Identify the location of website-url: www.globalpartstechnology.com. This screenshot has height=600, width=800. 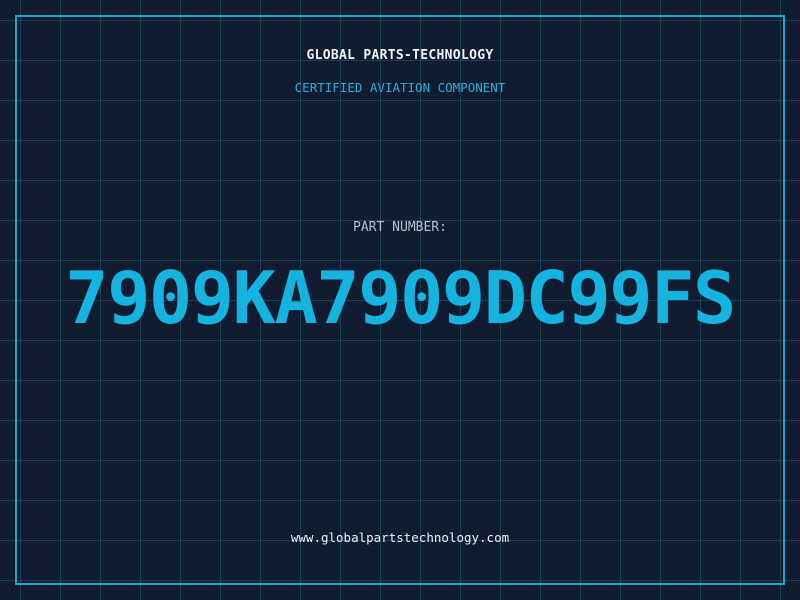
(400, 537).